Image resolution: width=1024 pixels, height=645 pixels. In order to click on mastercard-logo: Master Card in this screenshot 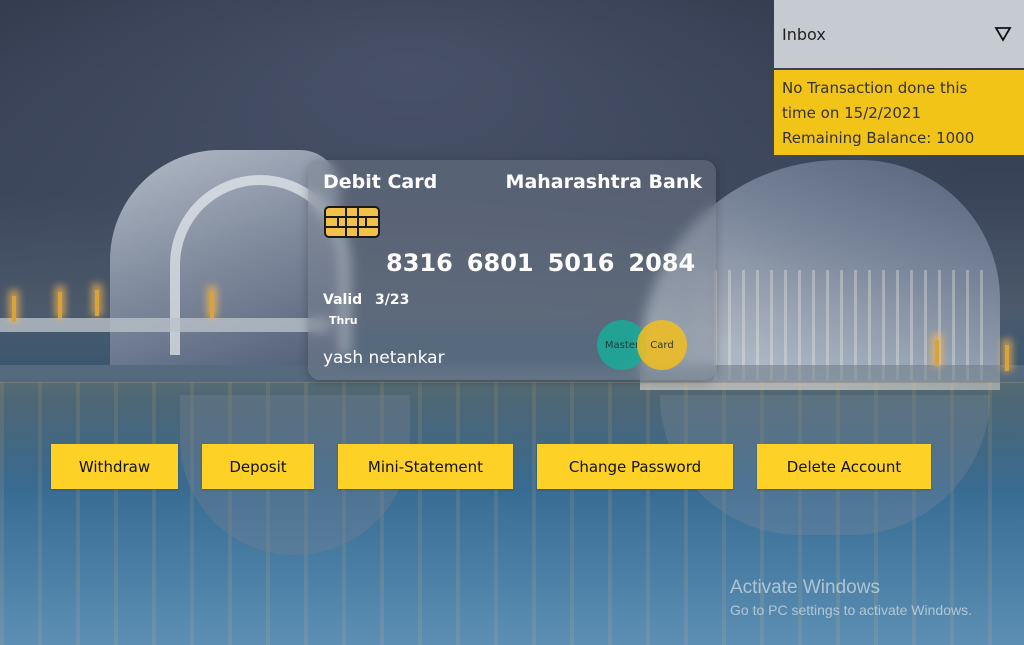, I will do `click(643, 345)`.